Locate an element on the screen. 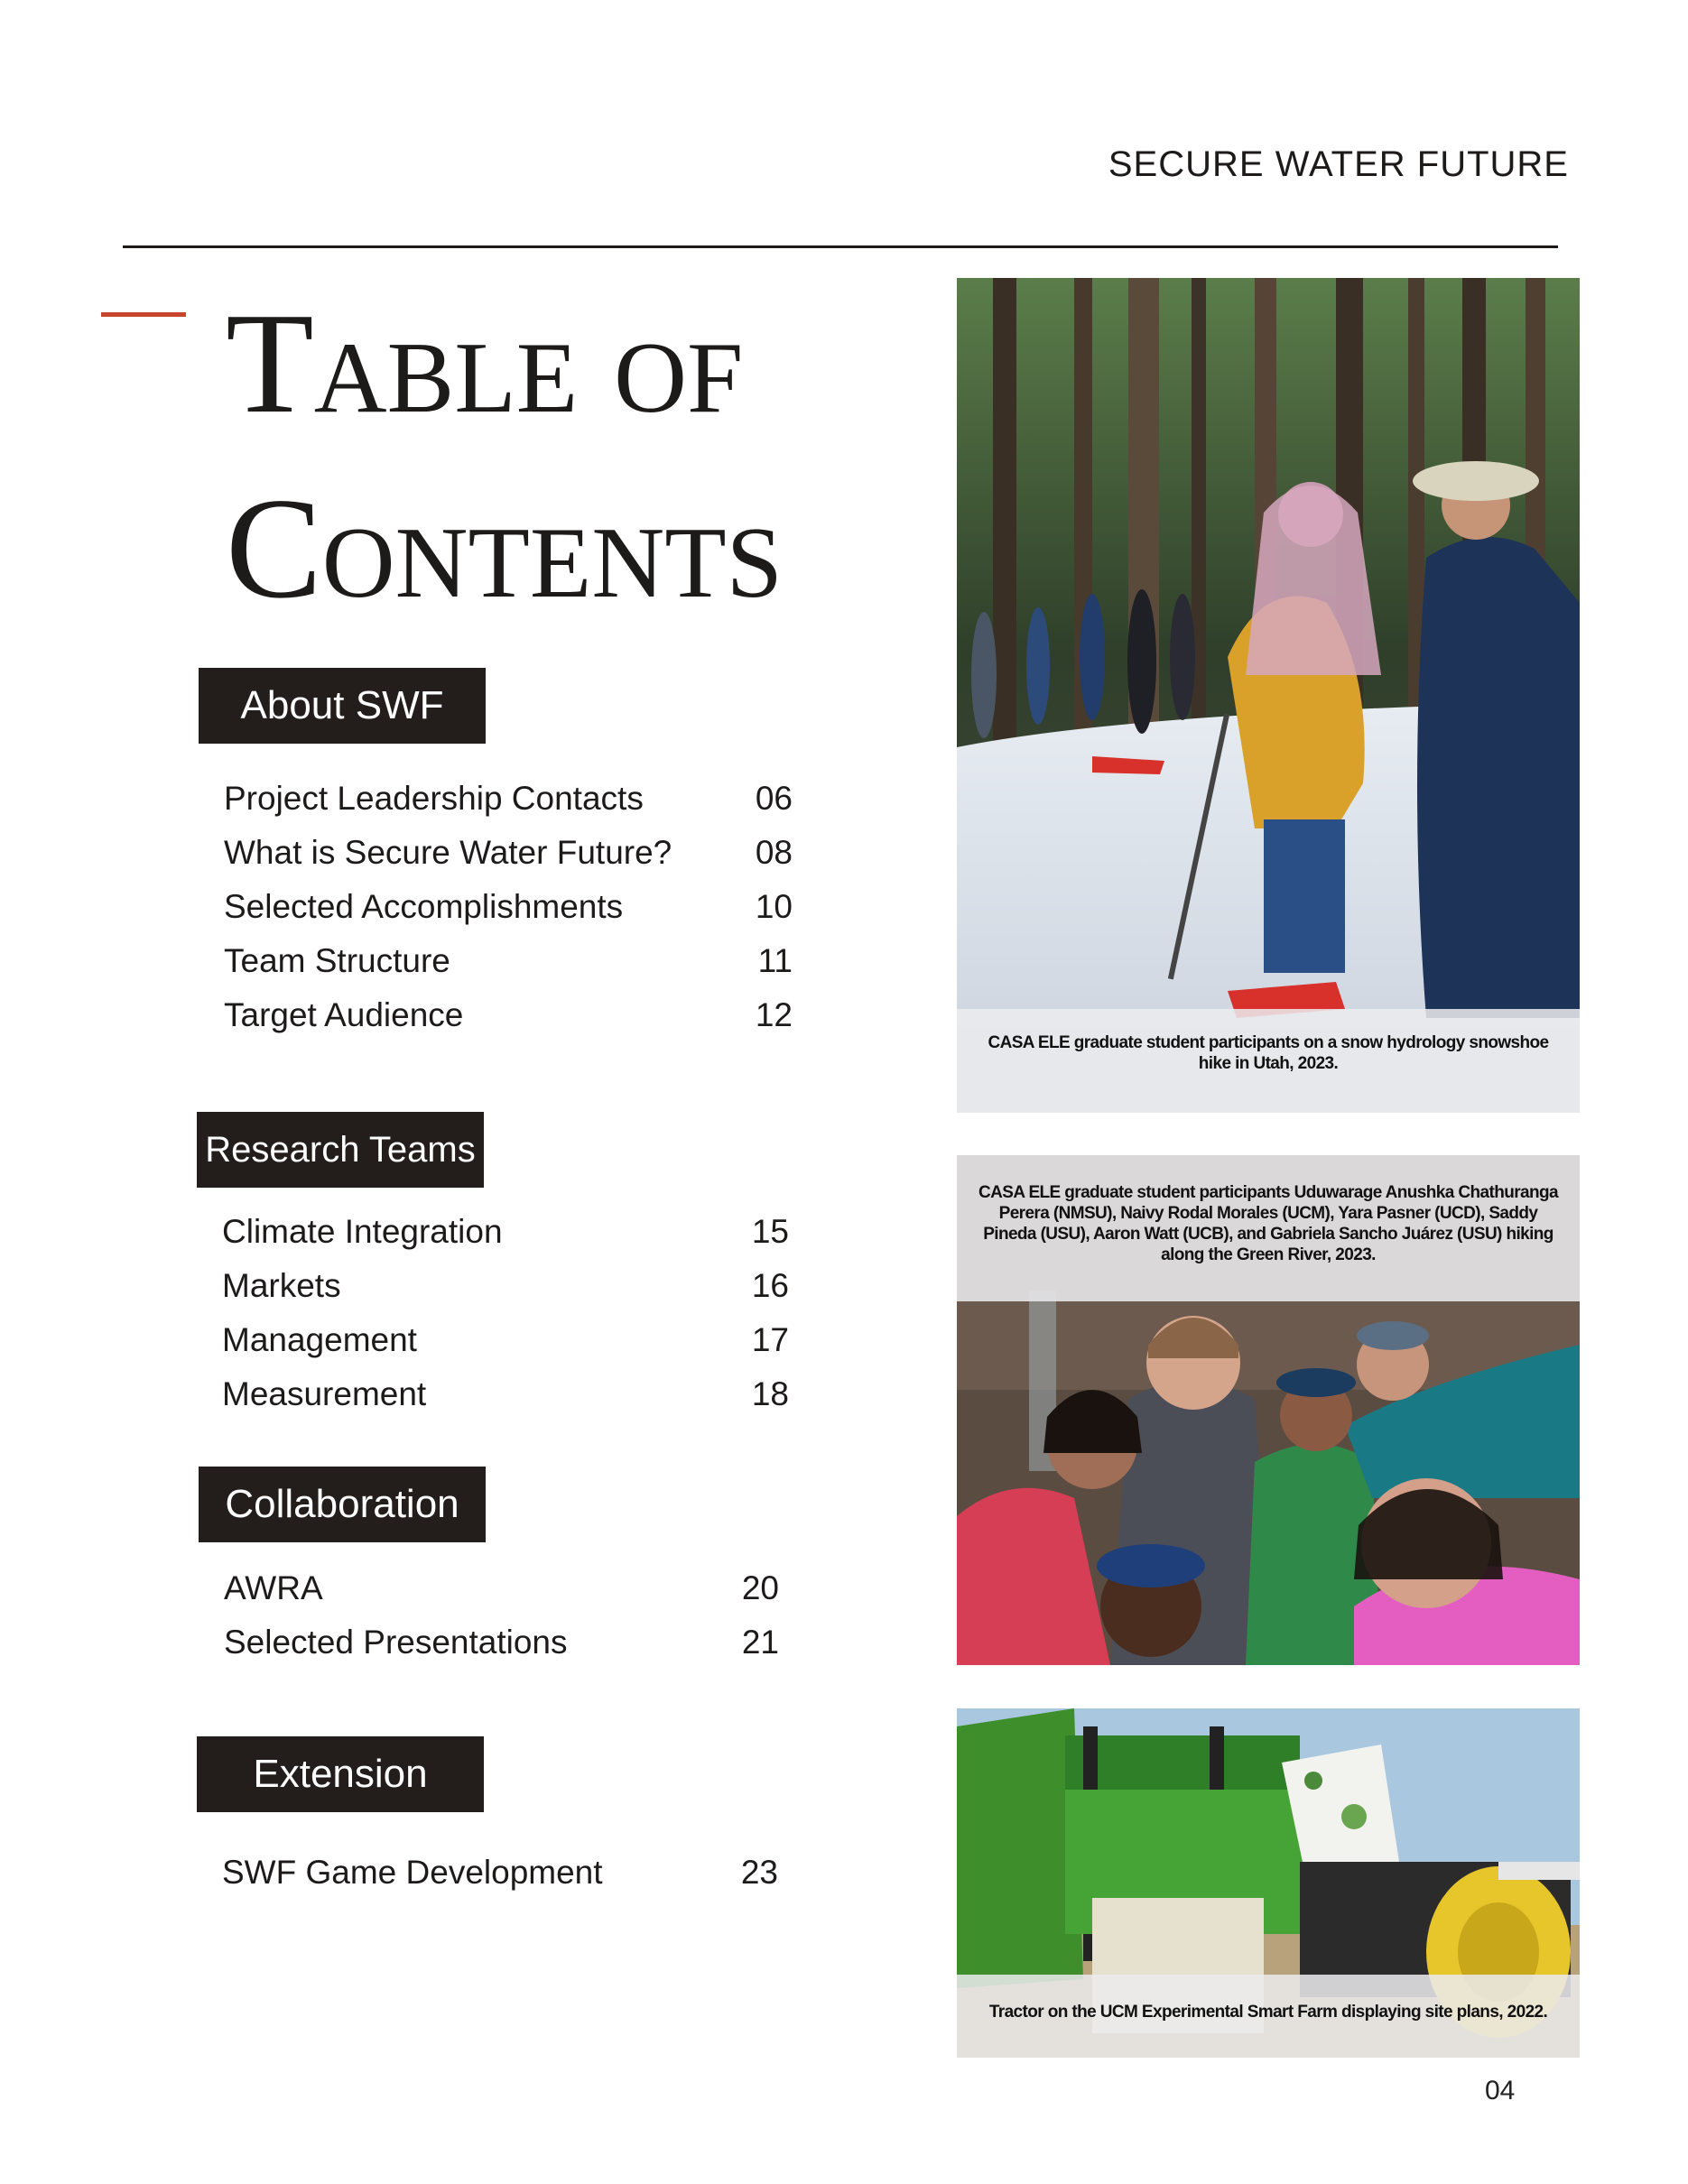  title-line-2: Contents is located at coordinates (505, 547).